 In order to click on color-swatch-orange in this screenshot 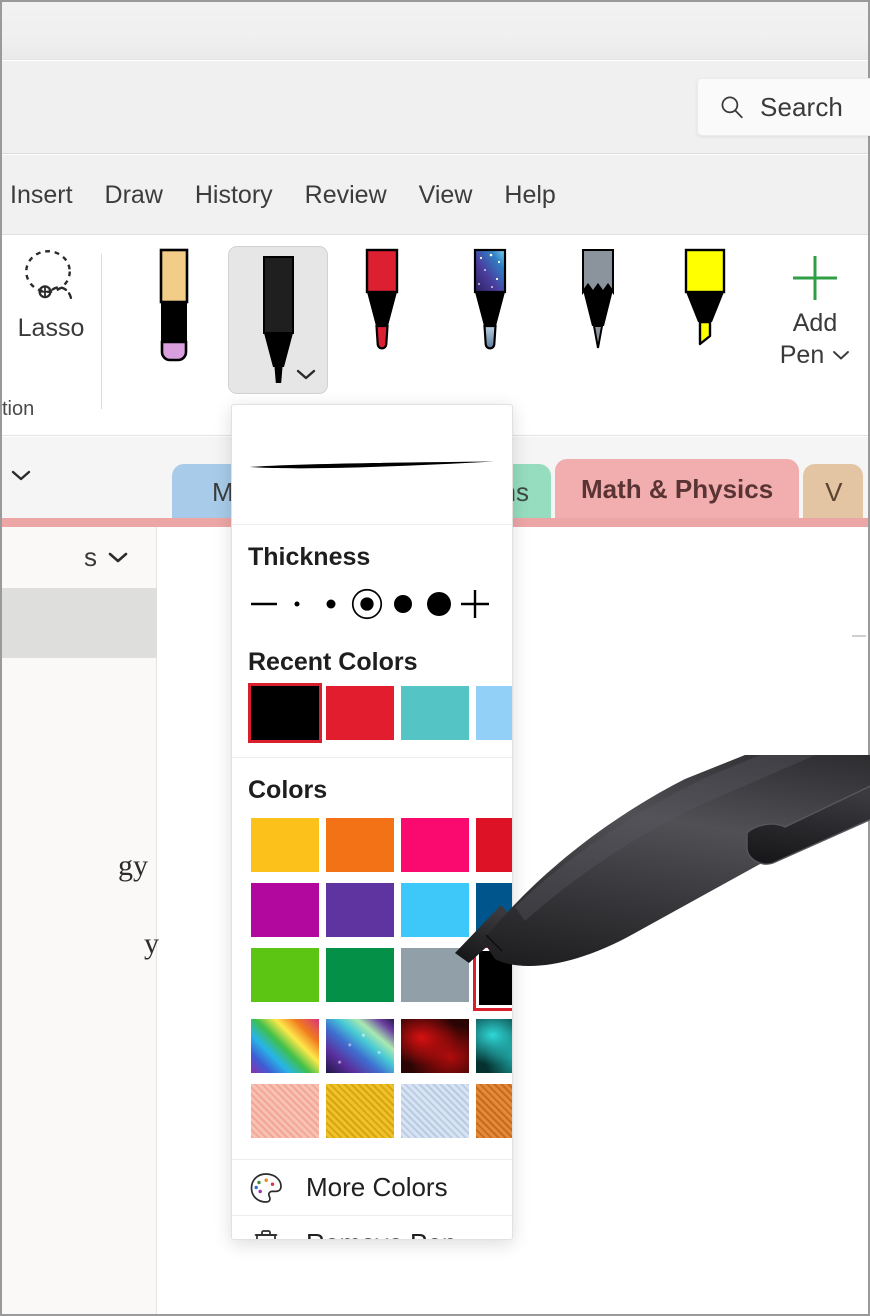, I will do `click(360, 845)`.